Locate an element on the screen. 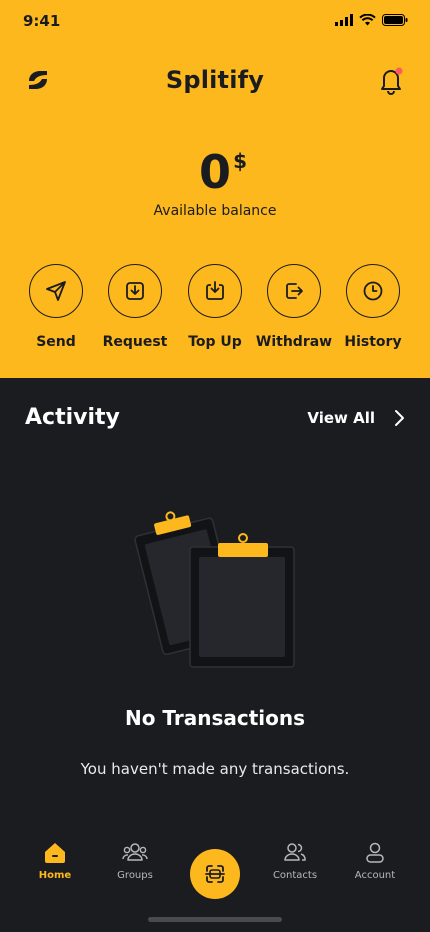 This screenshot has width=430, height=932. wifi-icon is located at coordinates (367, 20).